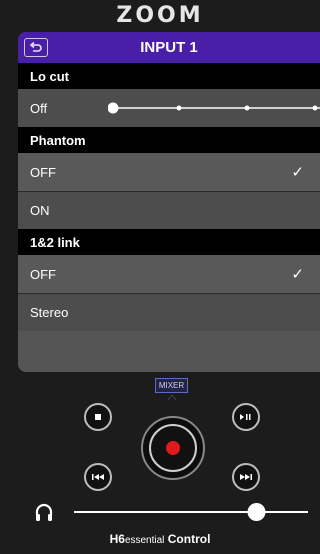 This screenshot has width=320, height=554. Describe the element at coordinates (169, 76) in the screenshot. I see `lo-cut-header: Lo cut` at that location.